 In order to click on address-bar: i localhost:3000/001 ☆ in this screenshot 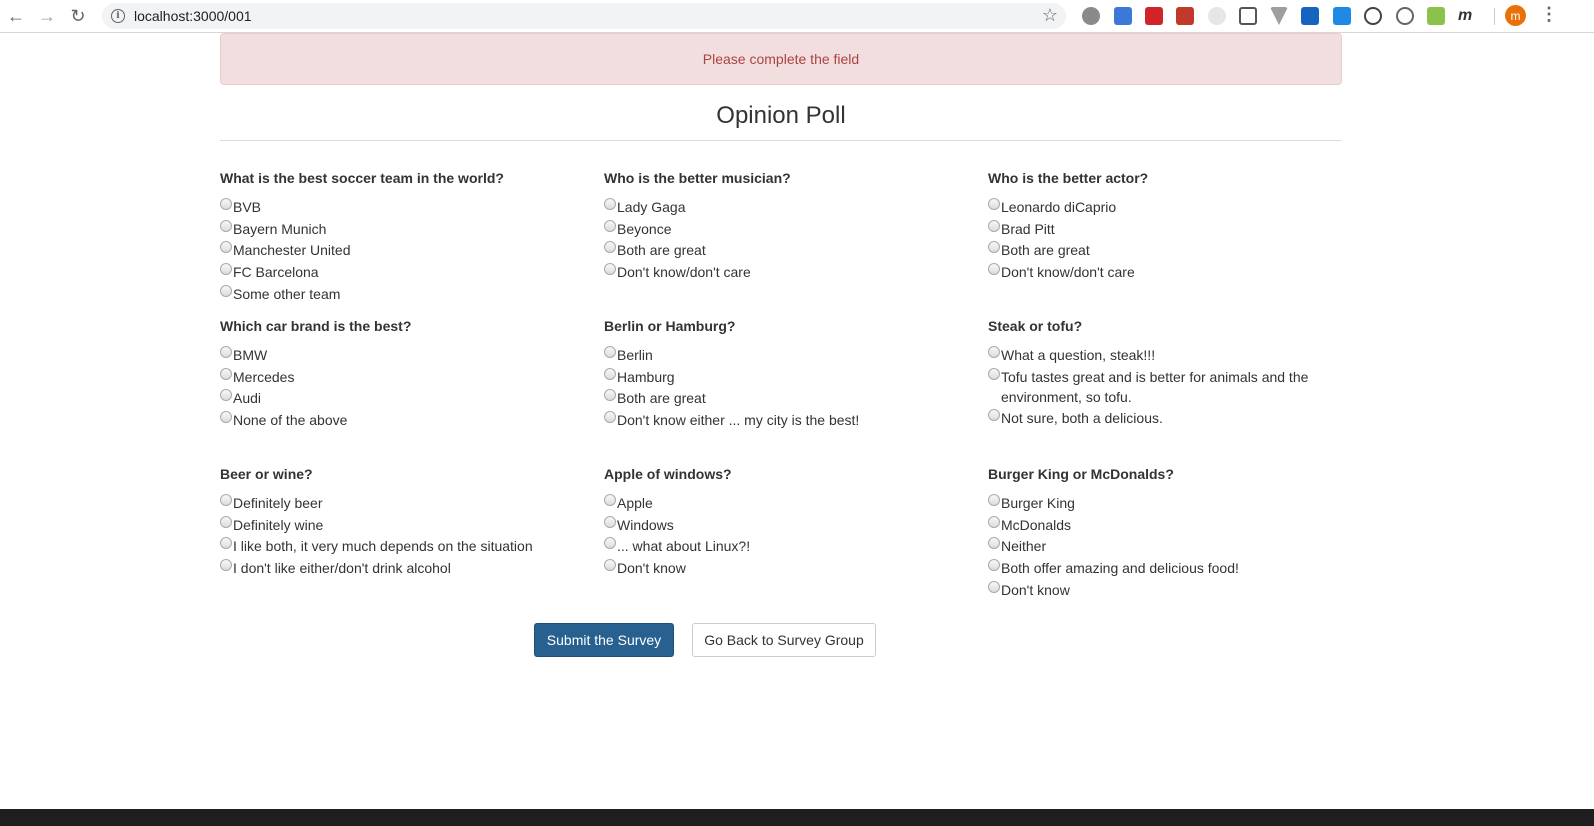, I will do `click(584, 16)`.